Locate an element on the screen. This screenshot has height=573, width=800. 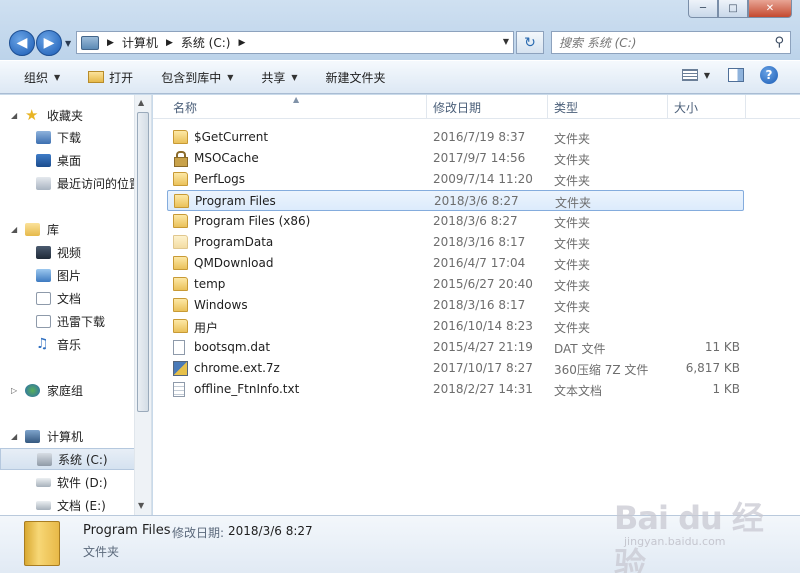
minimize-button: ─ is located at coordinates (703, 9).